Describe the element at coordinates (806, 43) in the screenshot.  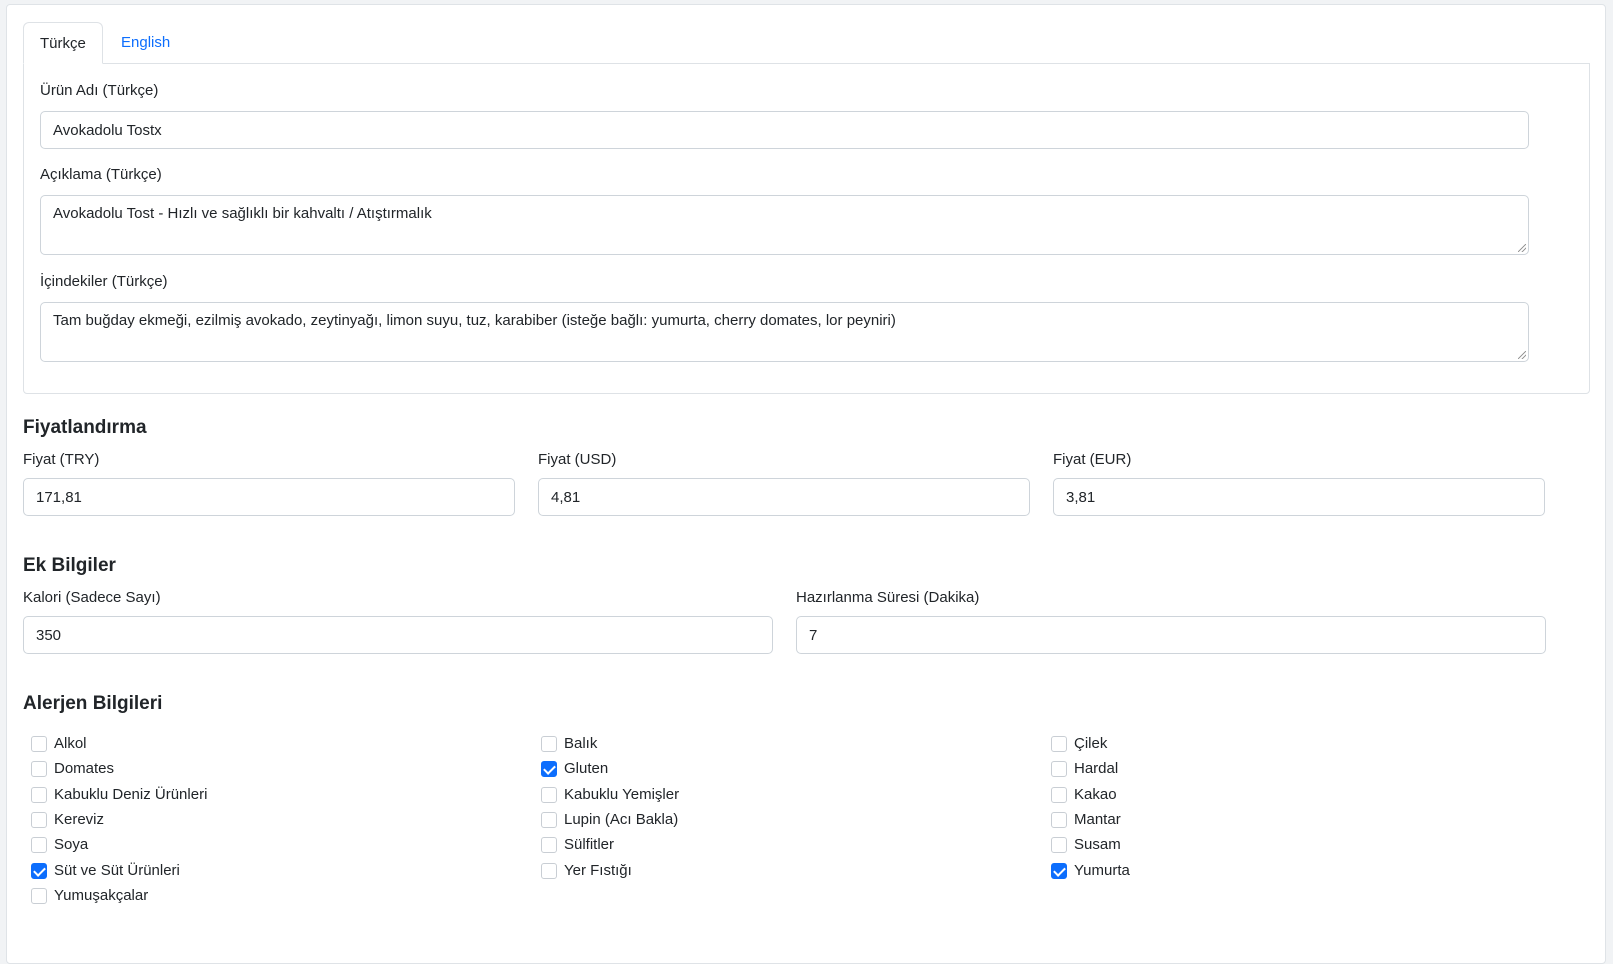
I see `language-tabs: Türkçe English` at that location.